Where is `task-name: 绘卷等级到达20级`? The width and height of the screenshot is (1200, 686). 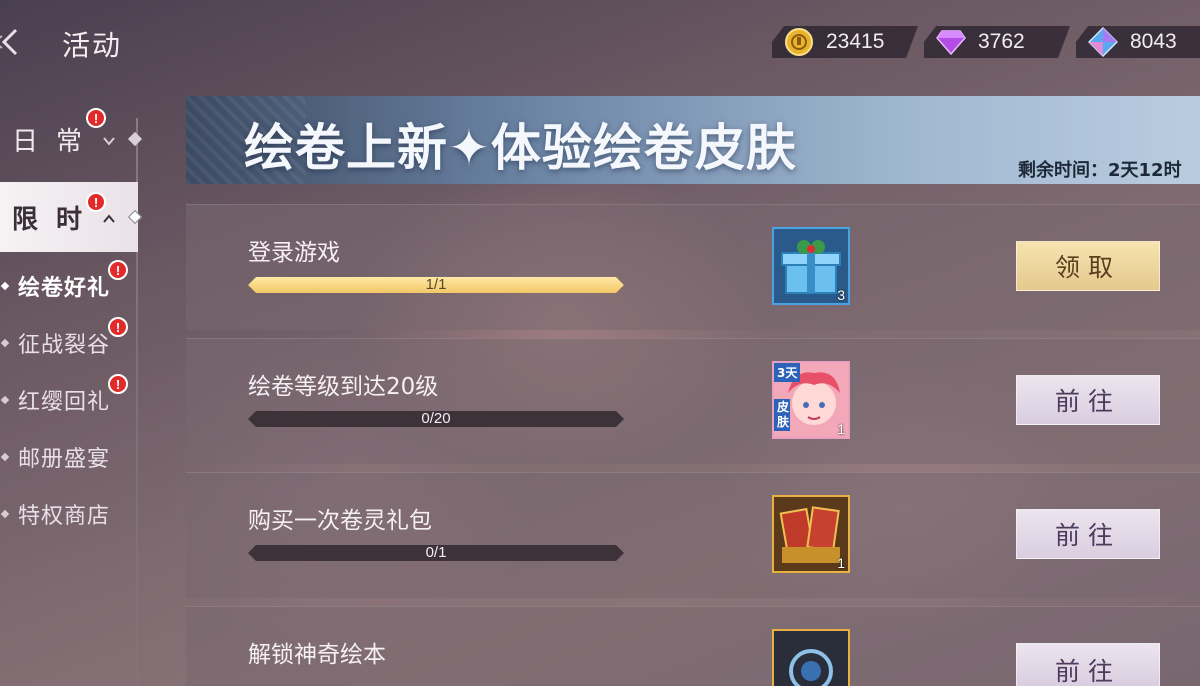
task-name: 绘卷等级到达20级 is located at coordinates (343, 387).